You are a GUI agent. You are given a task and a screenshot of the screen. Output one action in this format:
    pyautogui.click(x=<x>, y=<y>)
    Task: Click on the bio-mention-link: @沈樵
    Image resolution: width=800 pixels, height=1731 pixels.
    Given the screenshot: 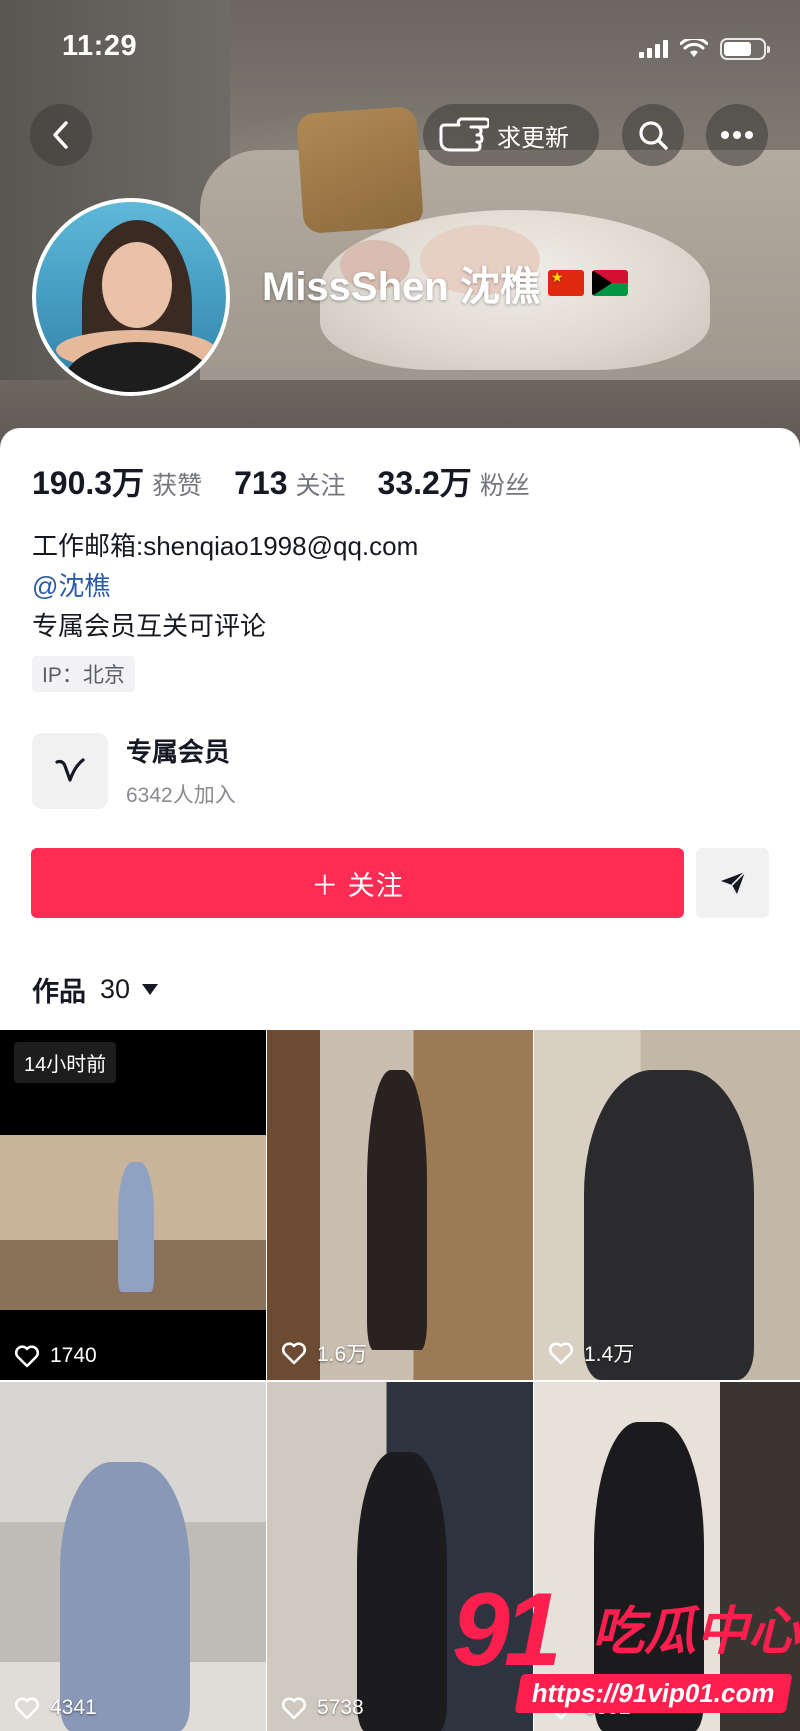 What is the action you would take?
    pyautogui.click(x=71, y=584)
    